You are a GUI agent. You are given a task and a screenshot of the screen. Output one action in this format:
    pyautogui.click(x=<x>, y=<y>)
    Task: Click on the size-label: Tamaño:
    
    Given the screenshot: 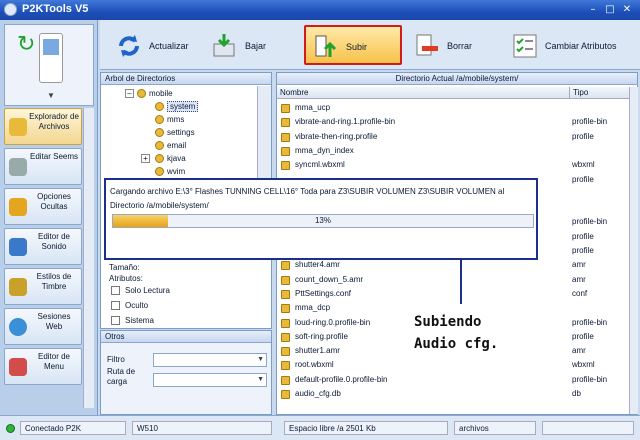 What is the action you would take?
    pyautogui.click(x=124, y=267)
    